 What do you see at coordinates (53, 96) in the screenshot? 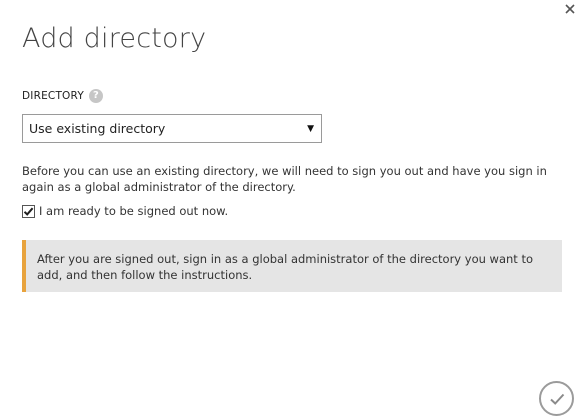
I see `directory-label-text: DIRECTORY` at bounding box center [53, 96].